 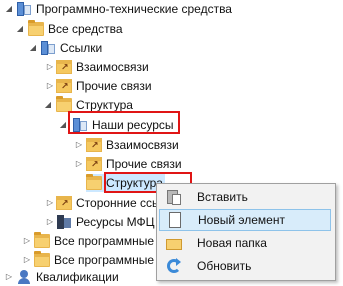 I want to click on tree-item-third-party-links: ↗ Сторонние ссыл, so click(x=112, y=203).